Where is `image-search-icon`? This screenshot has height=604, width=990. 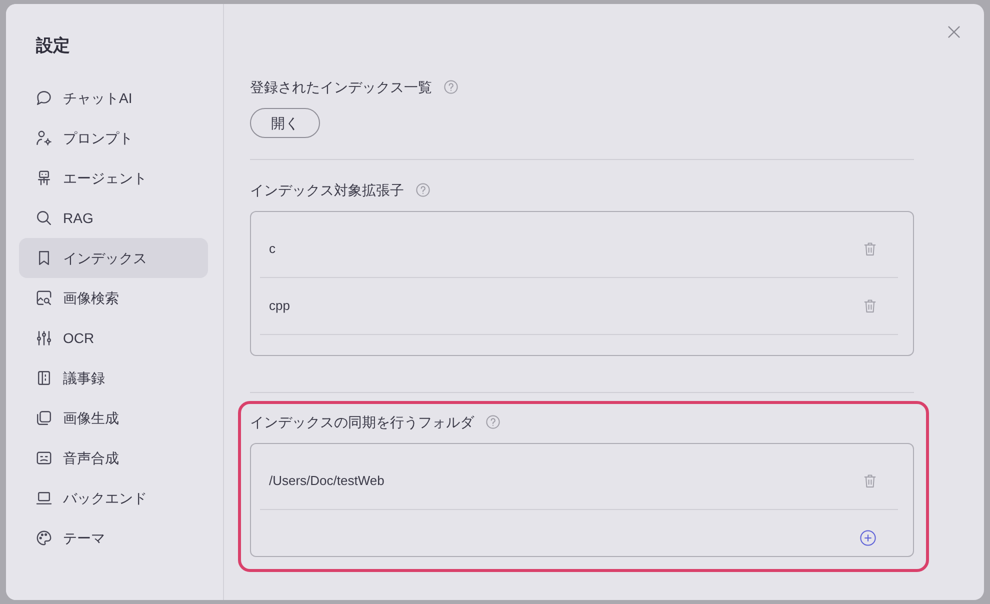
image-search-icon is located at coordinates (44, 298).